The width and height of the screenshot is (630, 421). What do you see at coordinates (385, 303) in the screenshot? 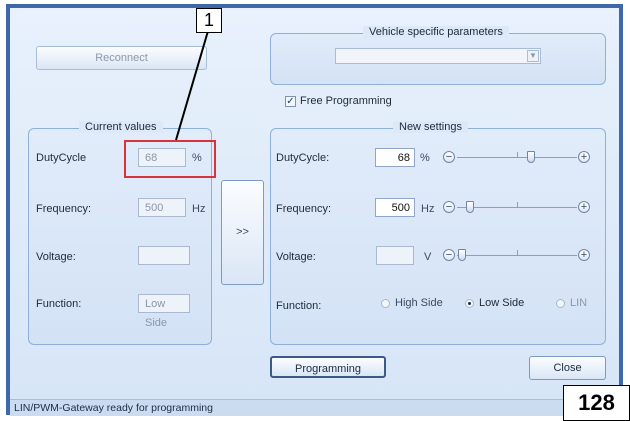
I see `radio-high-side-dot` at bounding box center [385, 303].